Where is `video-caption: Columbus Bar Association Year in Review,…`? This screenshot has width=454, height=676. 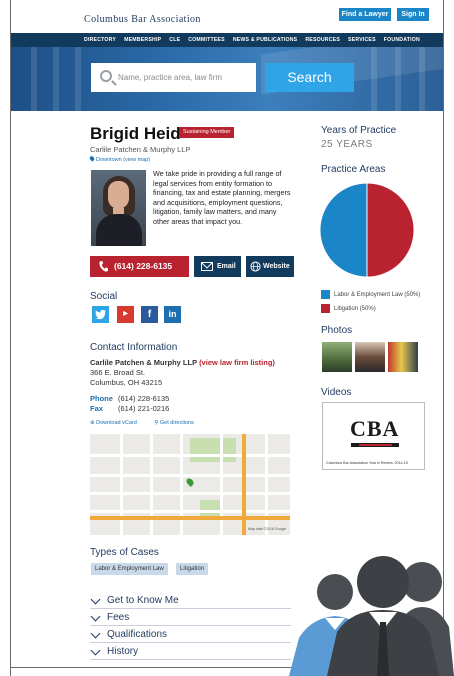 video-caption: Columbus Bar Association Year in Review,… is located at coordinates (367, 463).